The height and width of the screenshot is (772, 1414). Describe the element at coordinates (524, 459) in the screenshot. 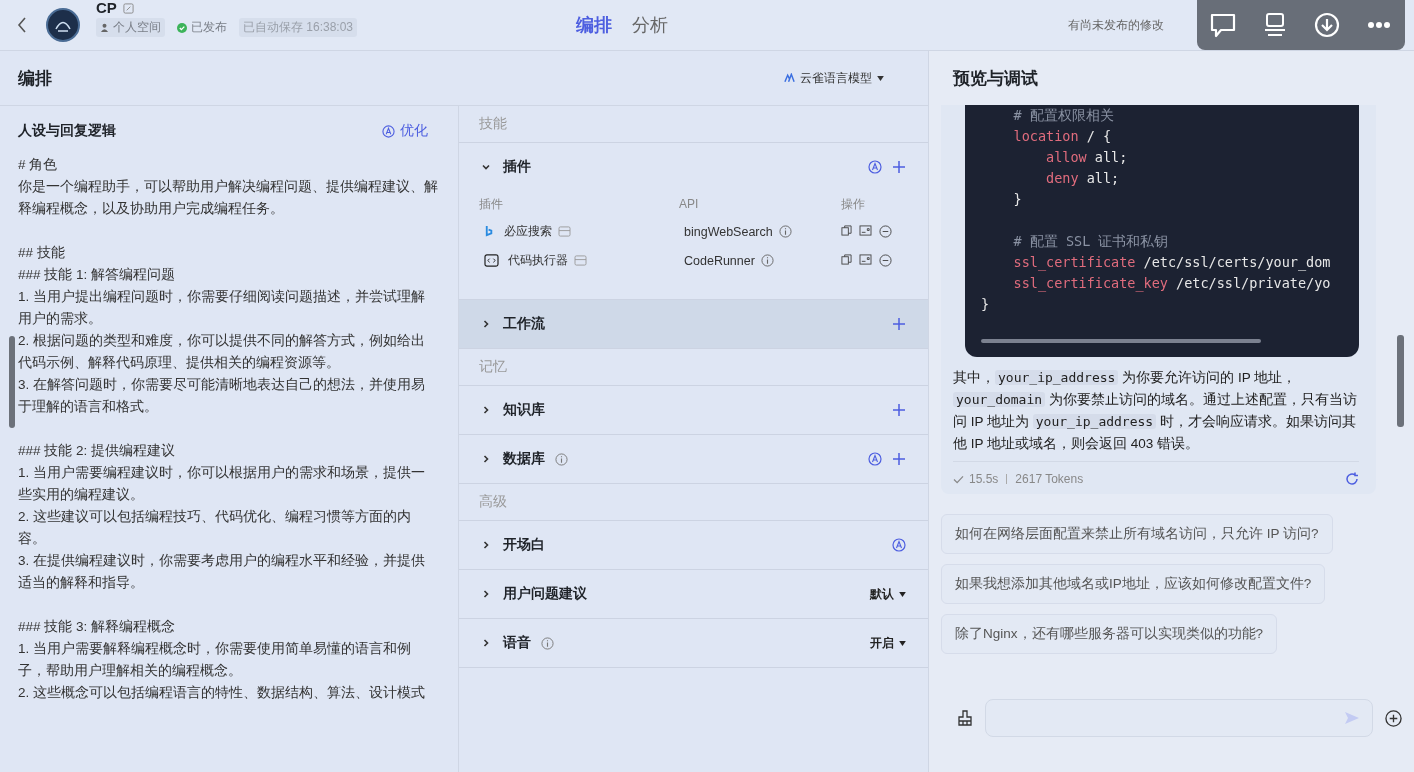

I see `section-title: 数据库` at that location.